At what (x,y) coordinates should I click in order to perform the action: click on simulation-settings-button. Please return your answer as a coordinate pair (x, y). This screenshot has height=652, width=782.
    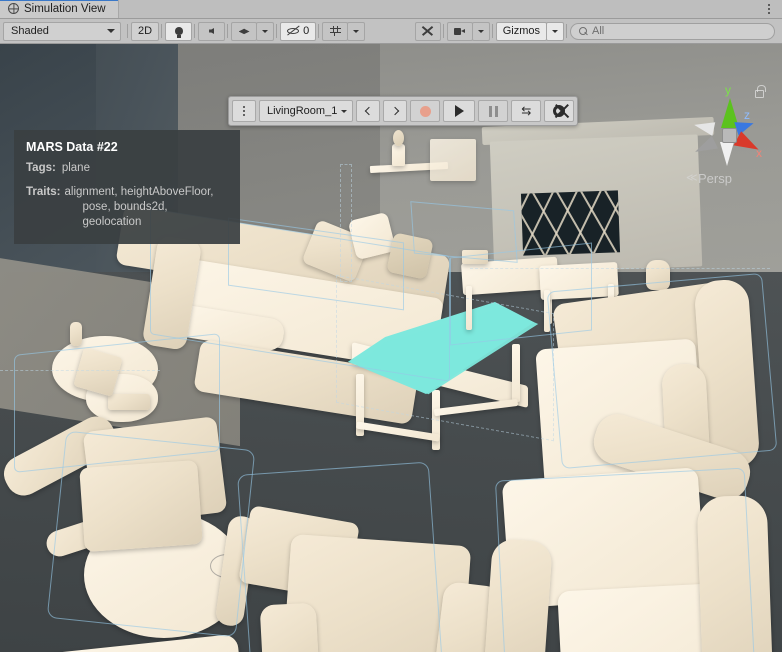
    Looking at the image, I should click on (559, 111).